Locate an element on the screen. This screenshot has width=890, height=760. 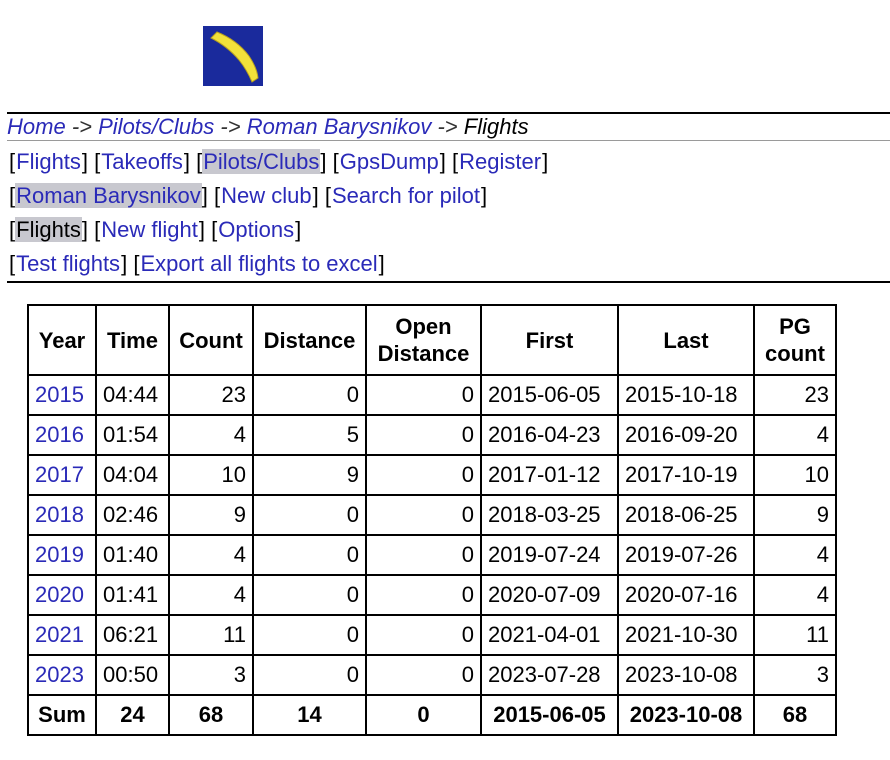
nav-pilot-link: Roman Barysnikov is located at coordinates (108, 195).